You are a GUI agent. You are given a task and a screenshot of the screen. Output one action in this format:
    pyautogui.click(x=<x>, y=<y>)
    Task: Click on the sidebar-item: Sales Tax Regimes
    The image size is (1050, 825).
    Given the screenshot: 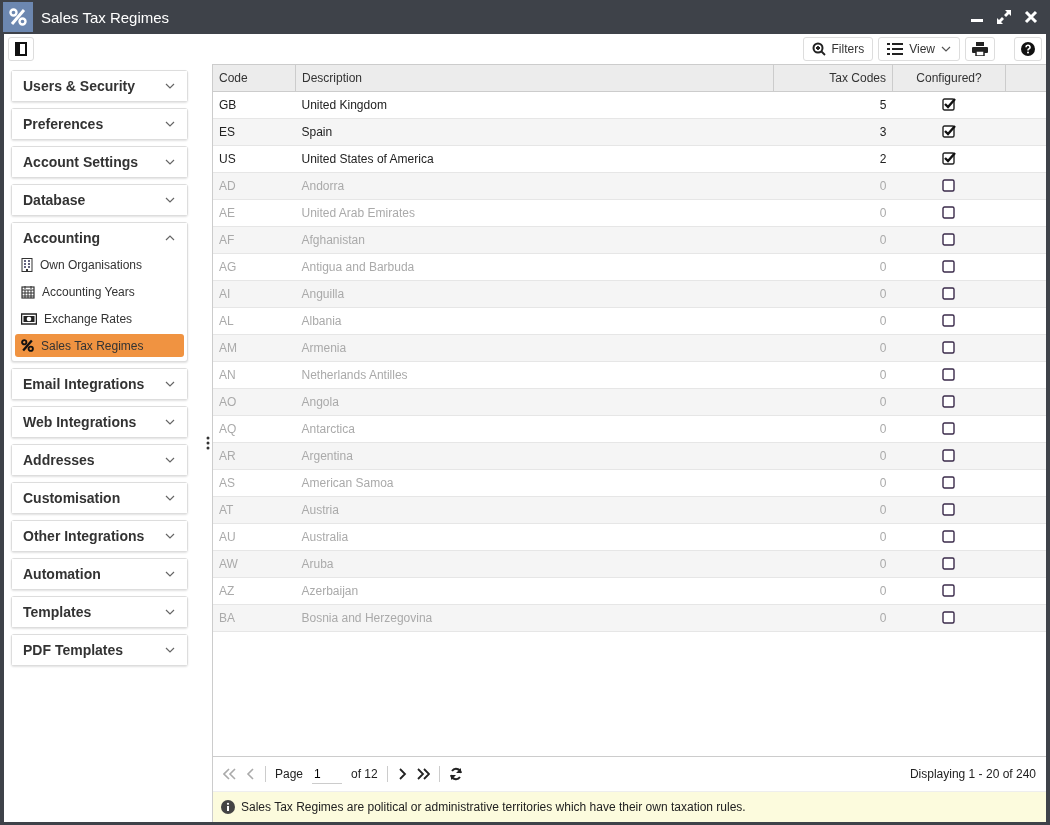 What is the action you would take?
    pyautogui.click(x=99, y=345)
    